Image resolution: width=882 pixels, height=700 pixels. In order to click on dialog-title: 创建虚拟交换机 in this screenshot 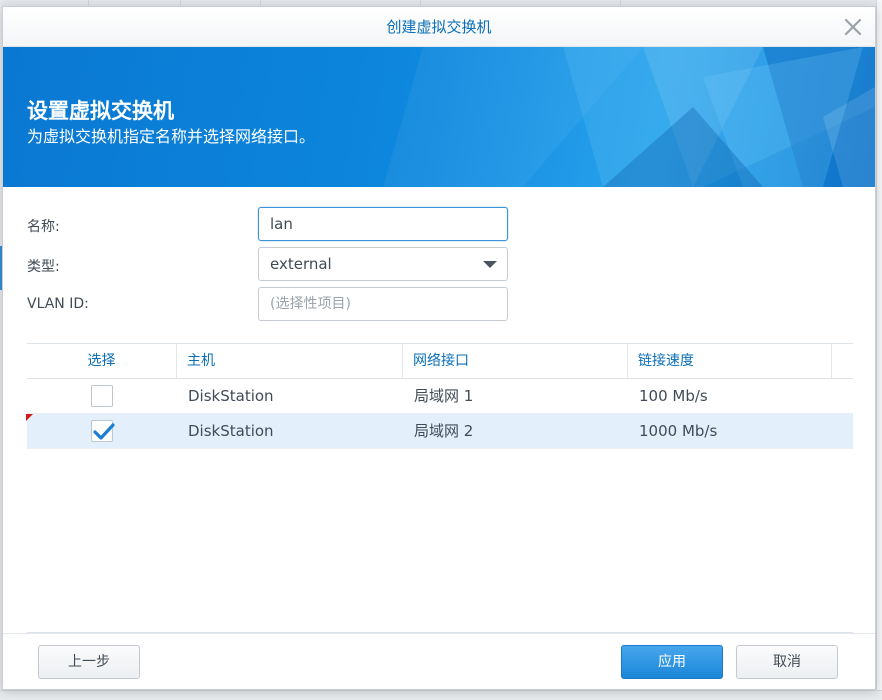, I will do `click(439, 27)`.